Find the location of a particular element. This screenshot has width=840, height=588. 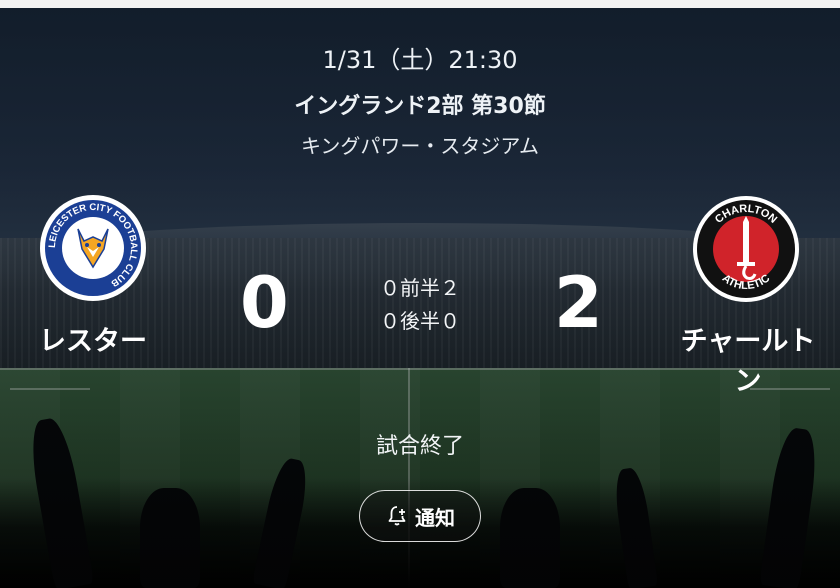

notify-button: 通知 is located at coordinates (420, 516).